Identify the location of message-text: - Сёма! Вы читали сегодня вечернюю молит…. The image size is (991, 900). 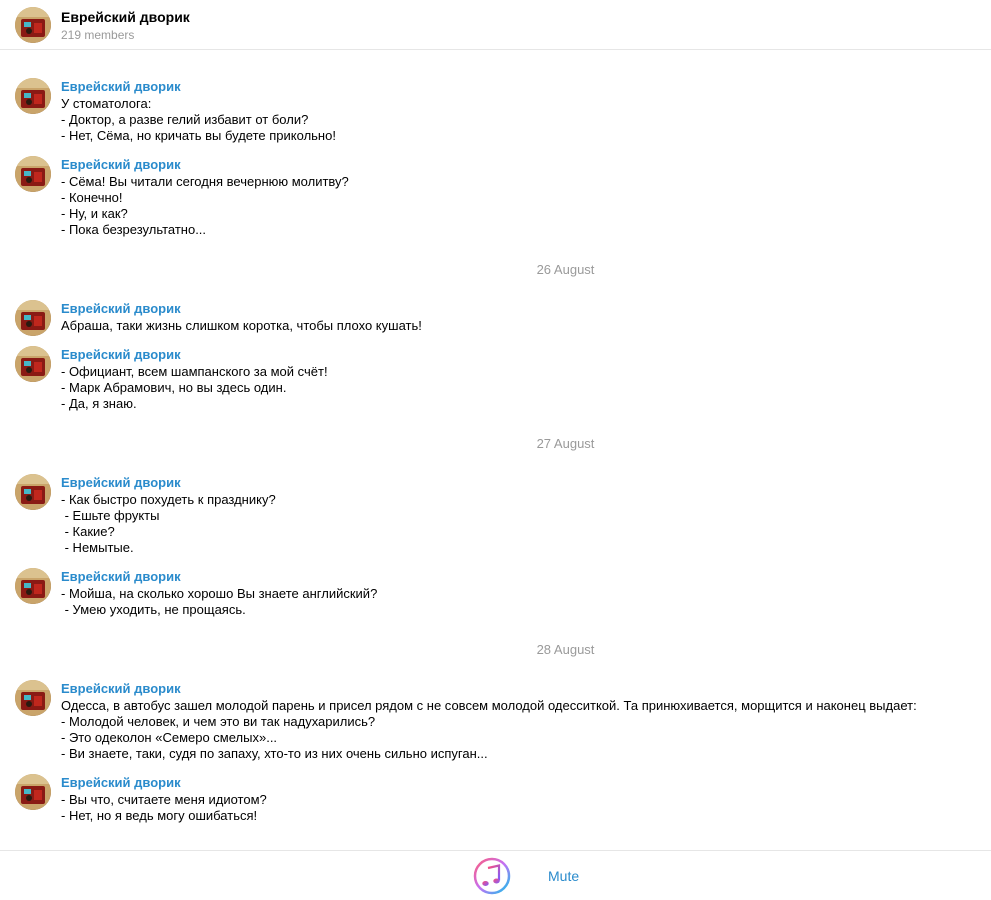
(205, 205).